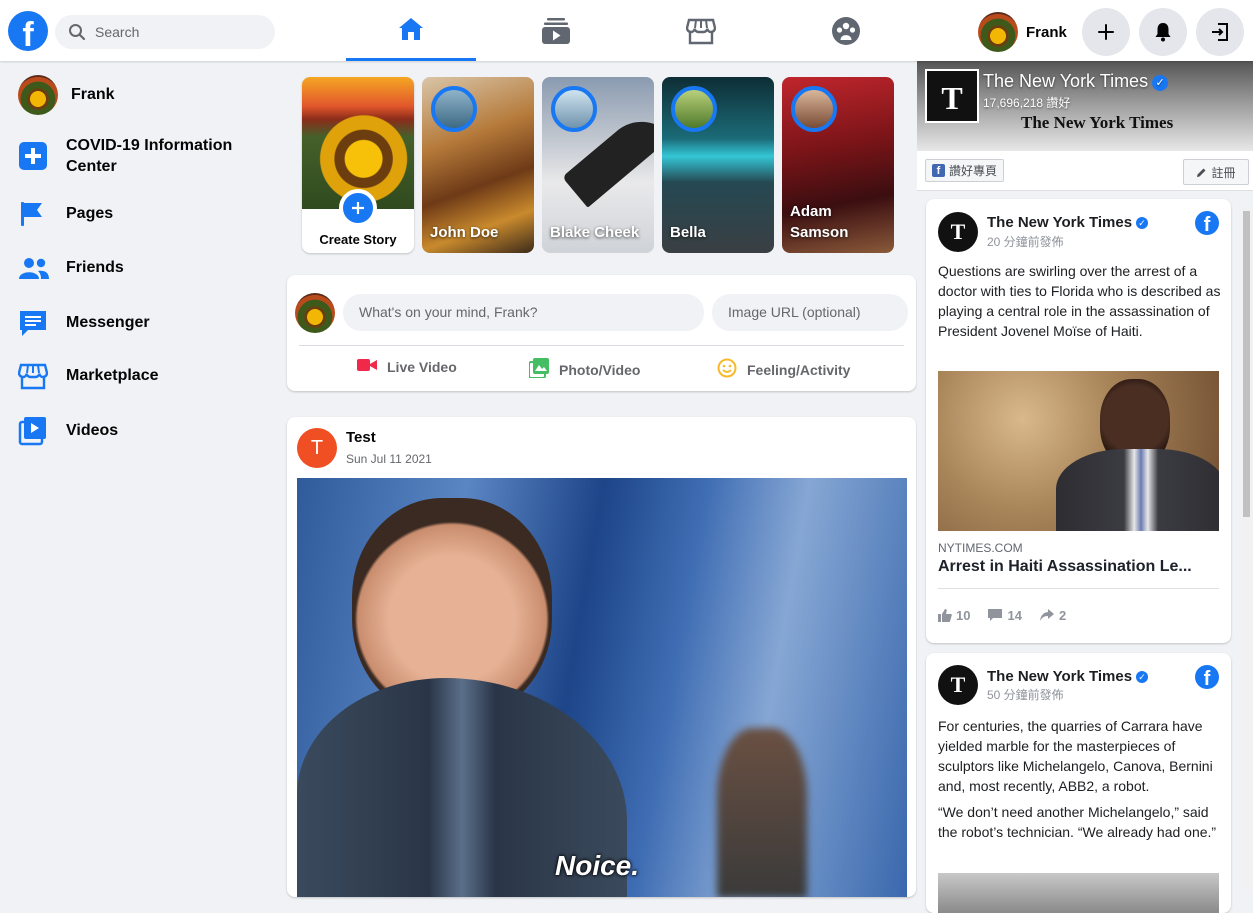 Image resolution: width=1253 pixels, height=913 pixels. I want to click on tab-marketplace, so click(701, 30).